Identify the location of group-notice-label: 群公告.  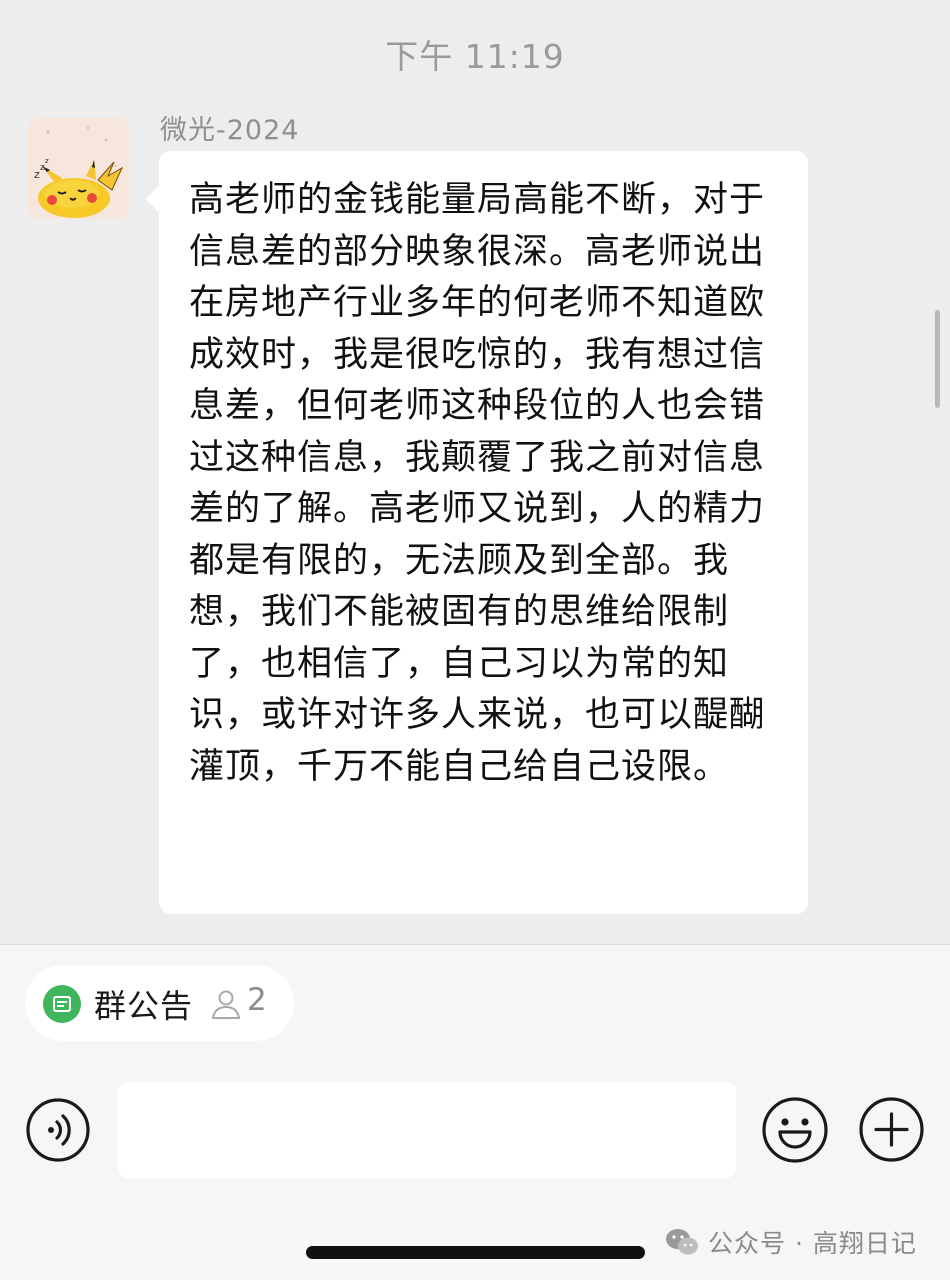
(144, 1006).